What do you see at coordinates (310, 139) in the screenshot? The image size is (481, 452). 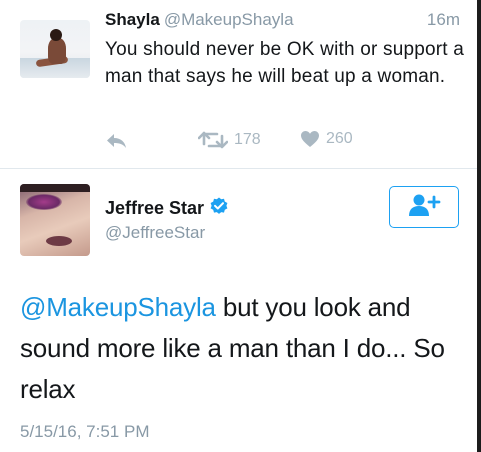 I see `heart-icon` at bounding box center [310, 139].